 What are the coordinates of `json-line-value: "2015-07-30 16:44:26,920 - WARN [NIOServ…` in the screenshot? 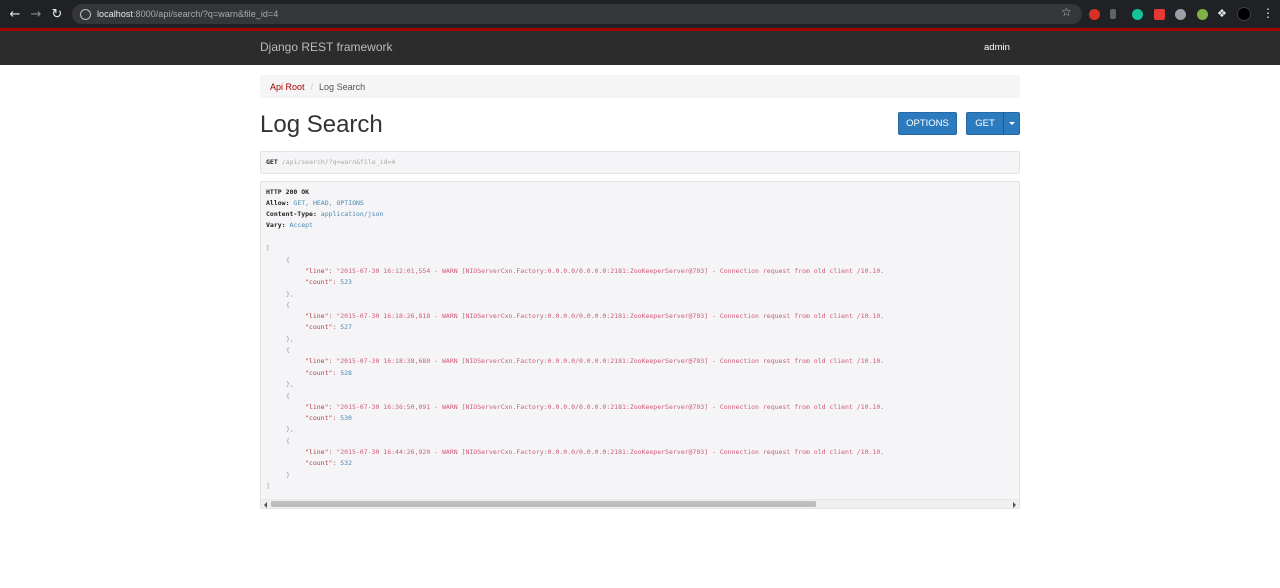 It's located at (610, 452).